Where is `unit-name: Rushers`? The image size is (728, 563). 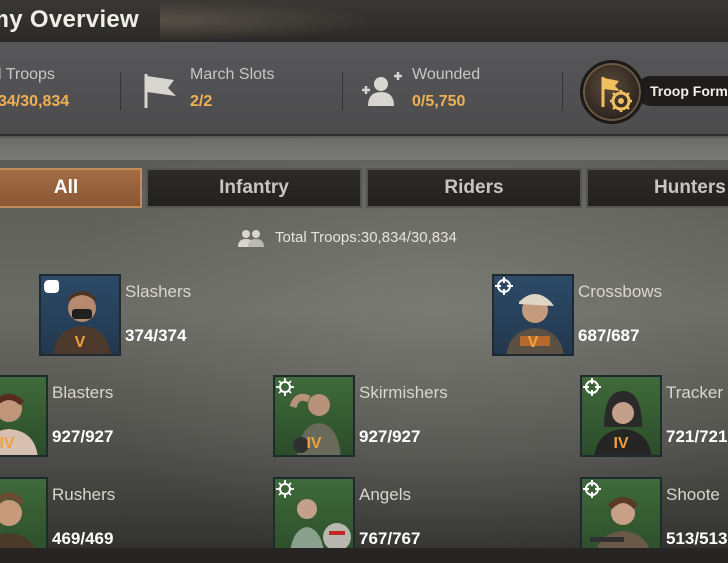 unit-name: Rushers is located at coordinates (84, 494).